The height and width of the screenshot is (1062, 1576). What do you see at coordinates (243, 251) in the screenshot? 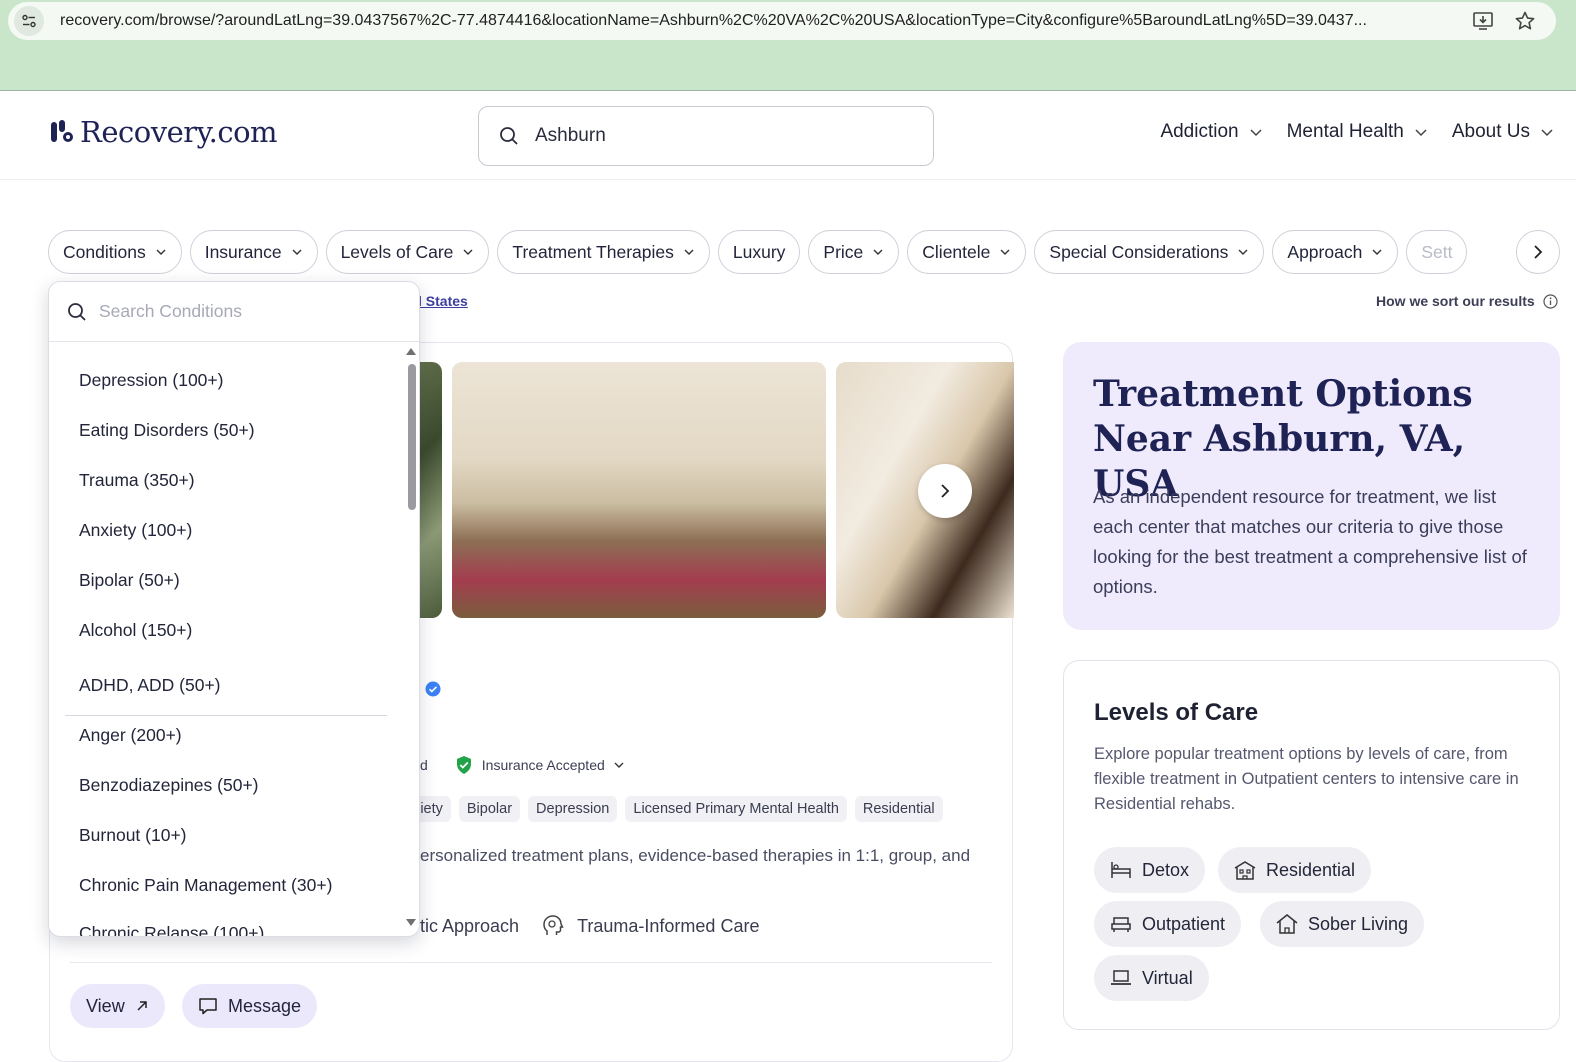
I see `filter-label: Insurance` at bounding box center [243, 251].